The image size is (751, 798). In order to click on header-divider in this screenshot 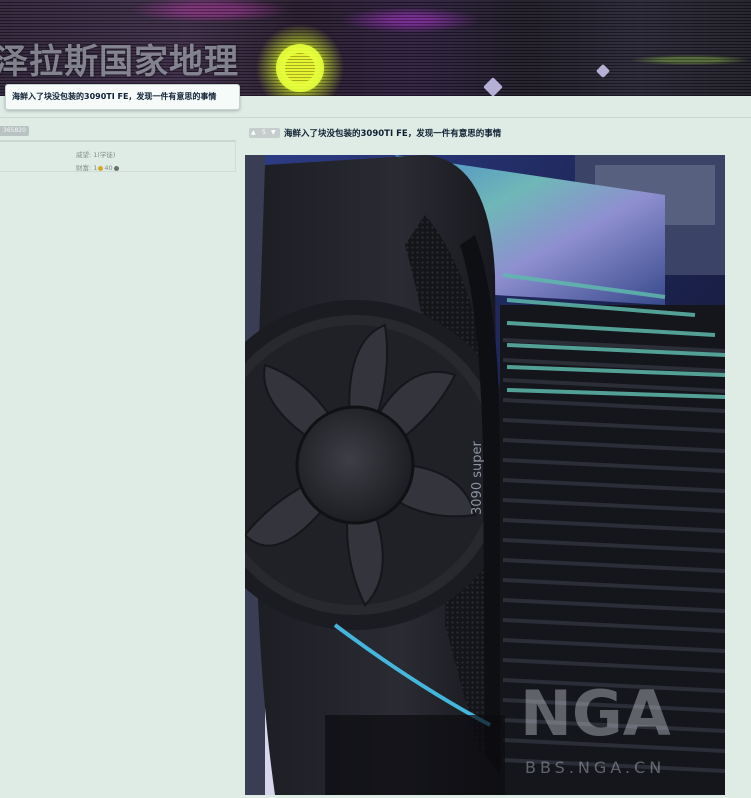, I will do `click(375, 117)`.